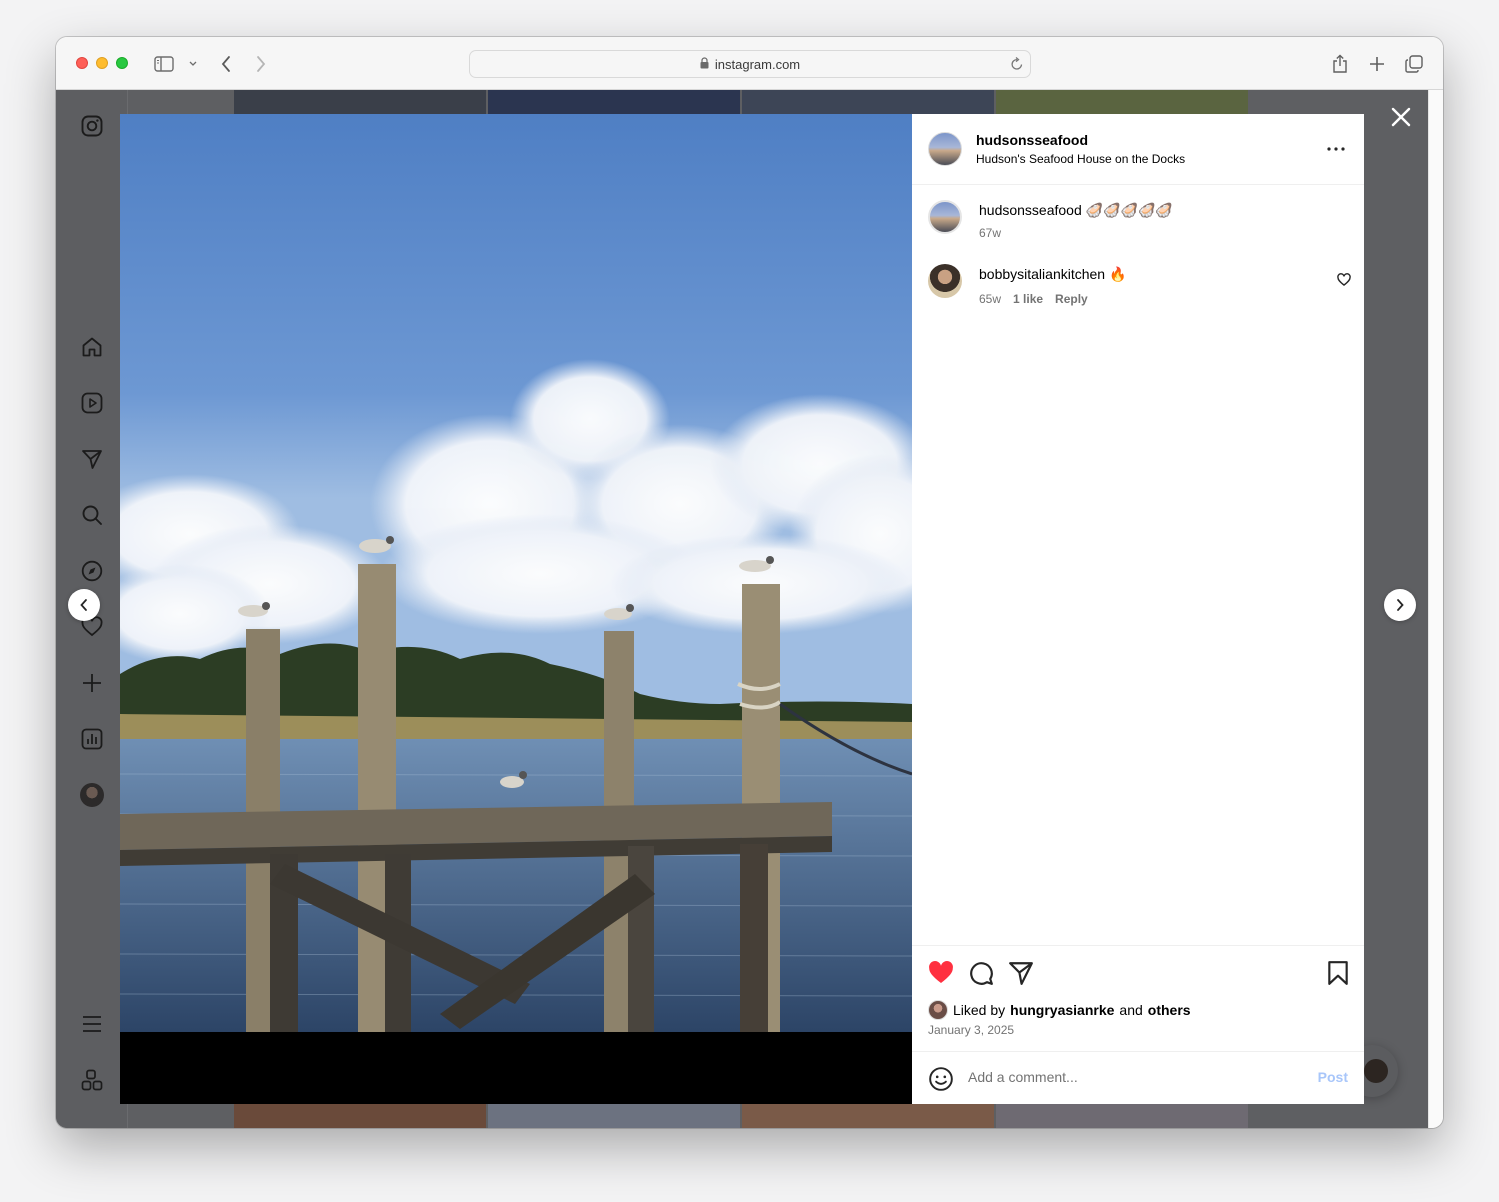 The width and height of the screenshot is (1499, 1202). Describe the element at coordinates (1401, 117) in the screenshot. I see `close-icon` at that location.